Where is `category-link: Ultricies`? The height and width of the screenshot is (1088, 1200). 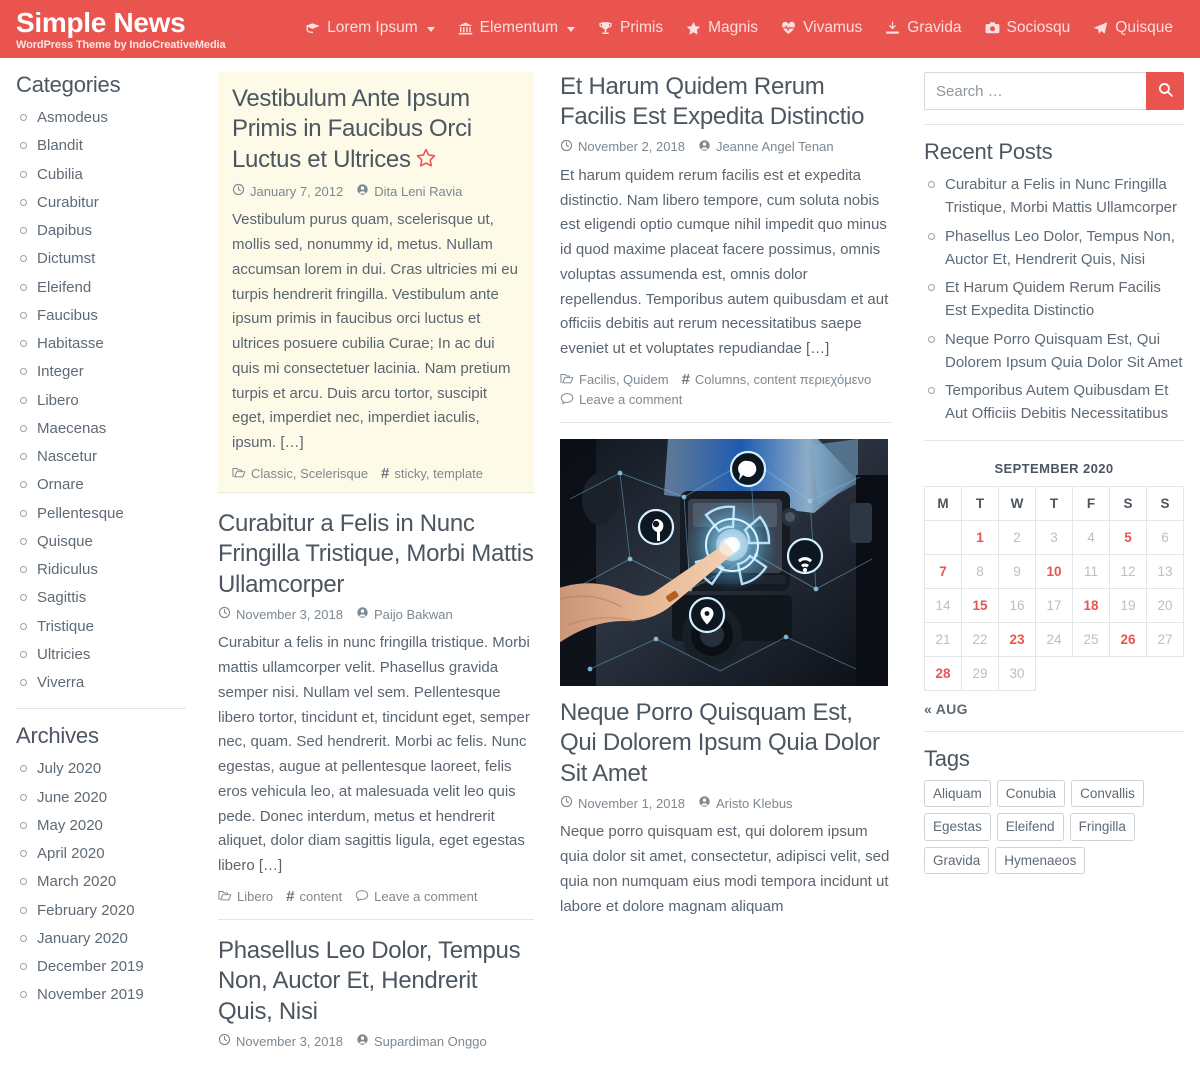 category-link: Ultricies is located at coordinates (63, 654).